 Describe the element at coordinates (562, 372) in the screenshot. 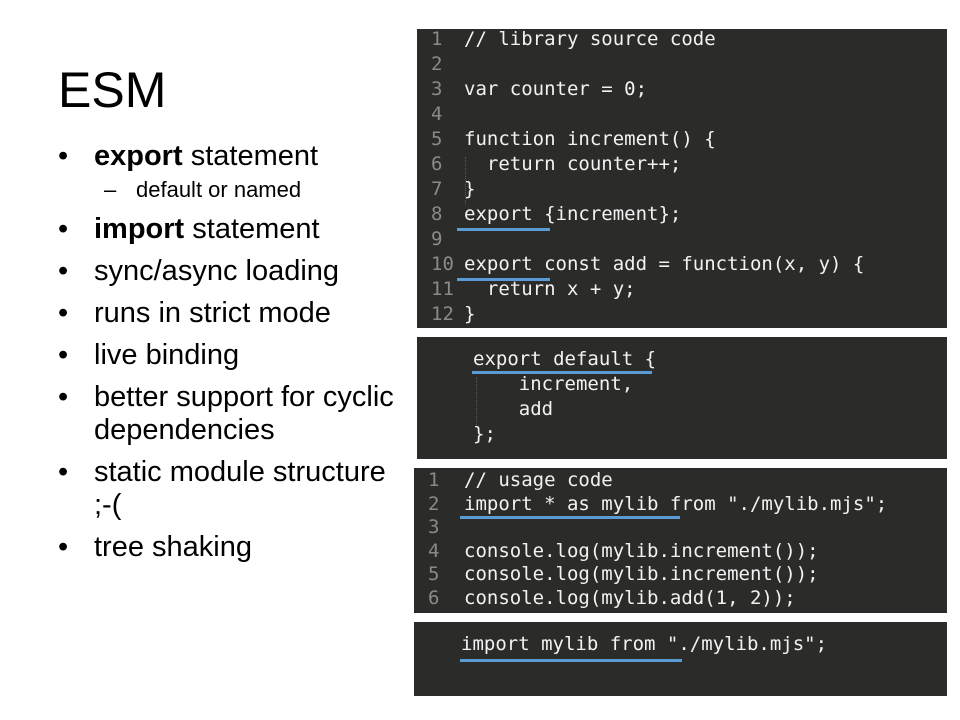

I see `export-default-underline` at that location.